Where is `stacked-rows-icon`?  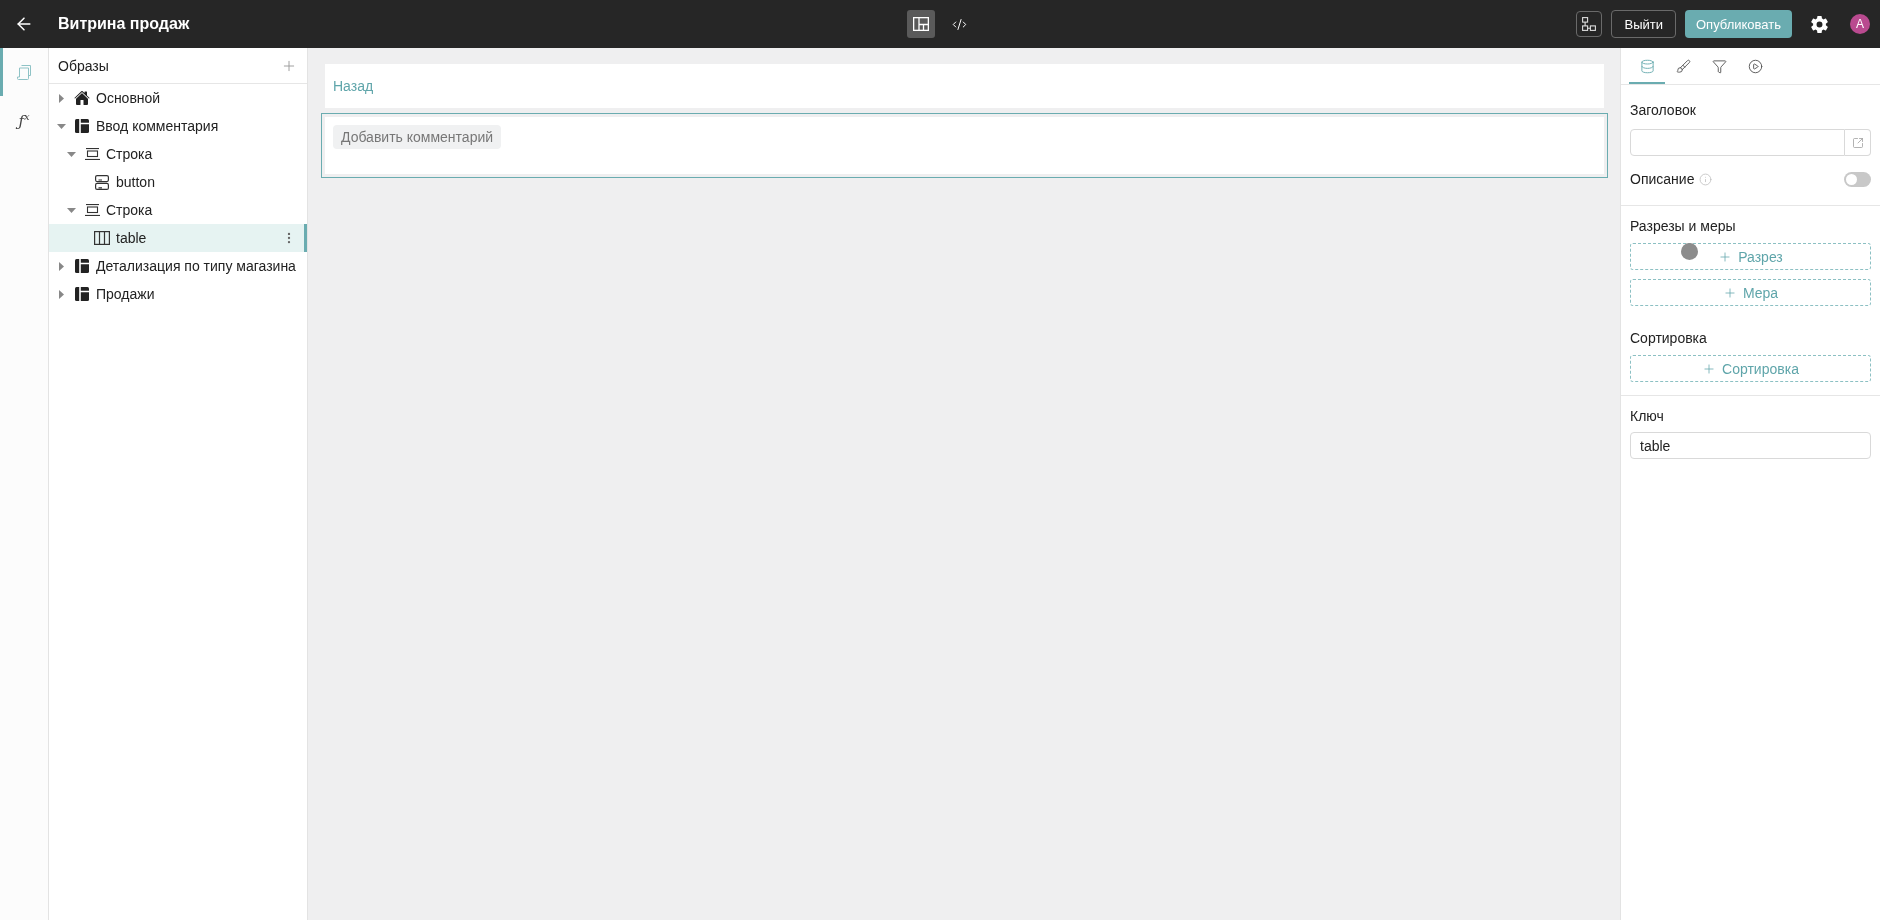 stacked-rows-icon is located at coordinates (102, 182).